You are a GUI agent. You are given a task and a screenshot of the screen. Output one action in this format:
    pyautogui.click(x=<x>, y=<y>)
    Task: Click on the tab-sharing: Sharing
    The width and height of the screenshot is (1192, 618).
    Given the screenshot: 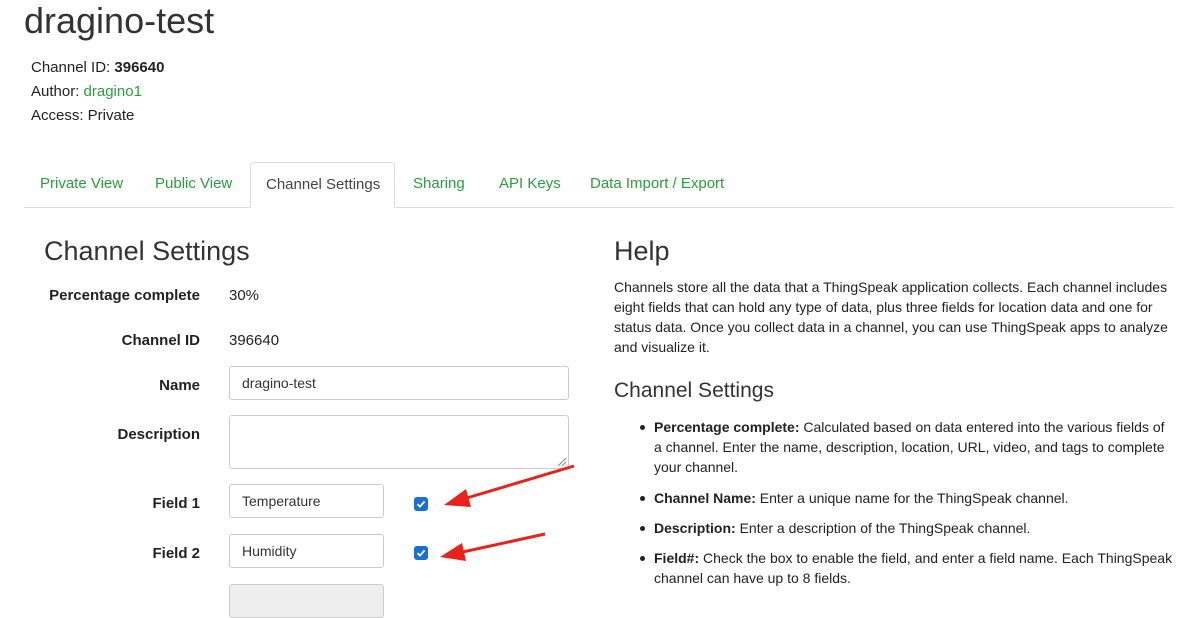 What is the action you would take?
    pyautogui.click(x=439, y=184)
    